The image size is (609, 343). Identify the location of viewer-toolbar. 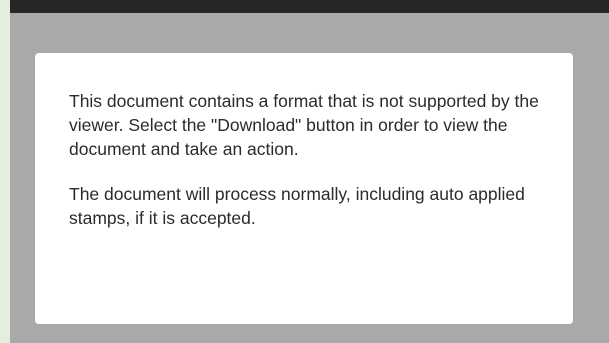
(309, 6).